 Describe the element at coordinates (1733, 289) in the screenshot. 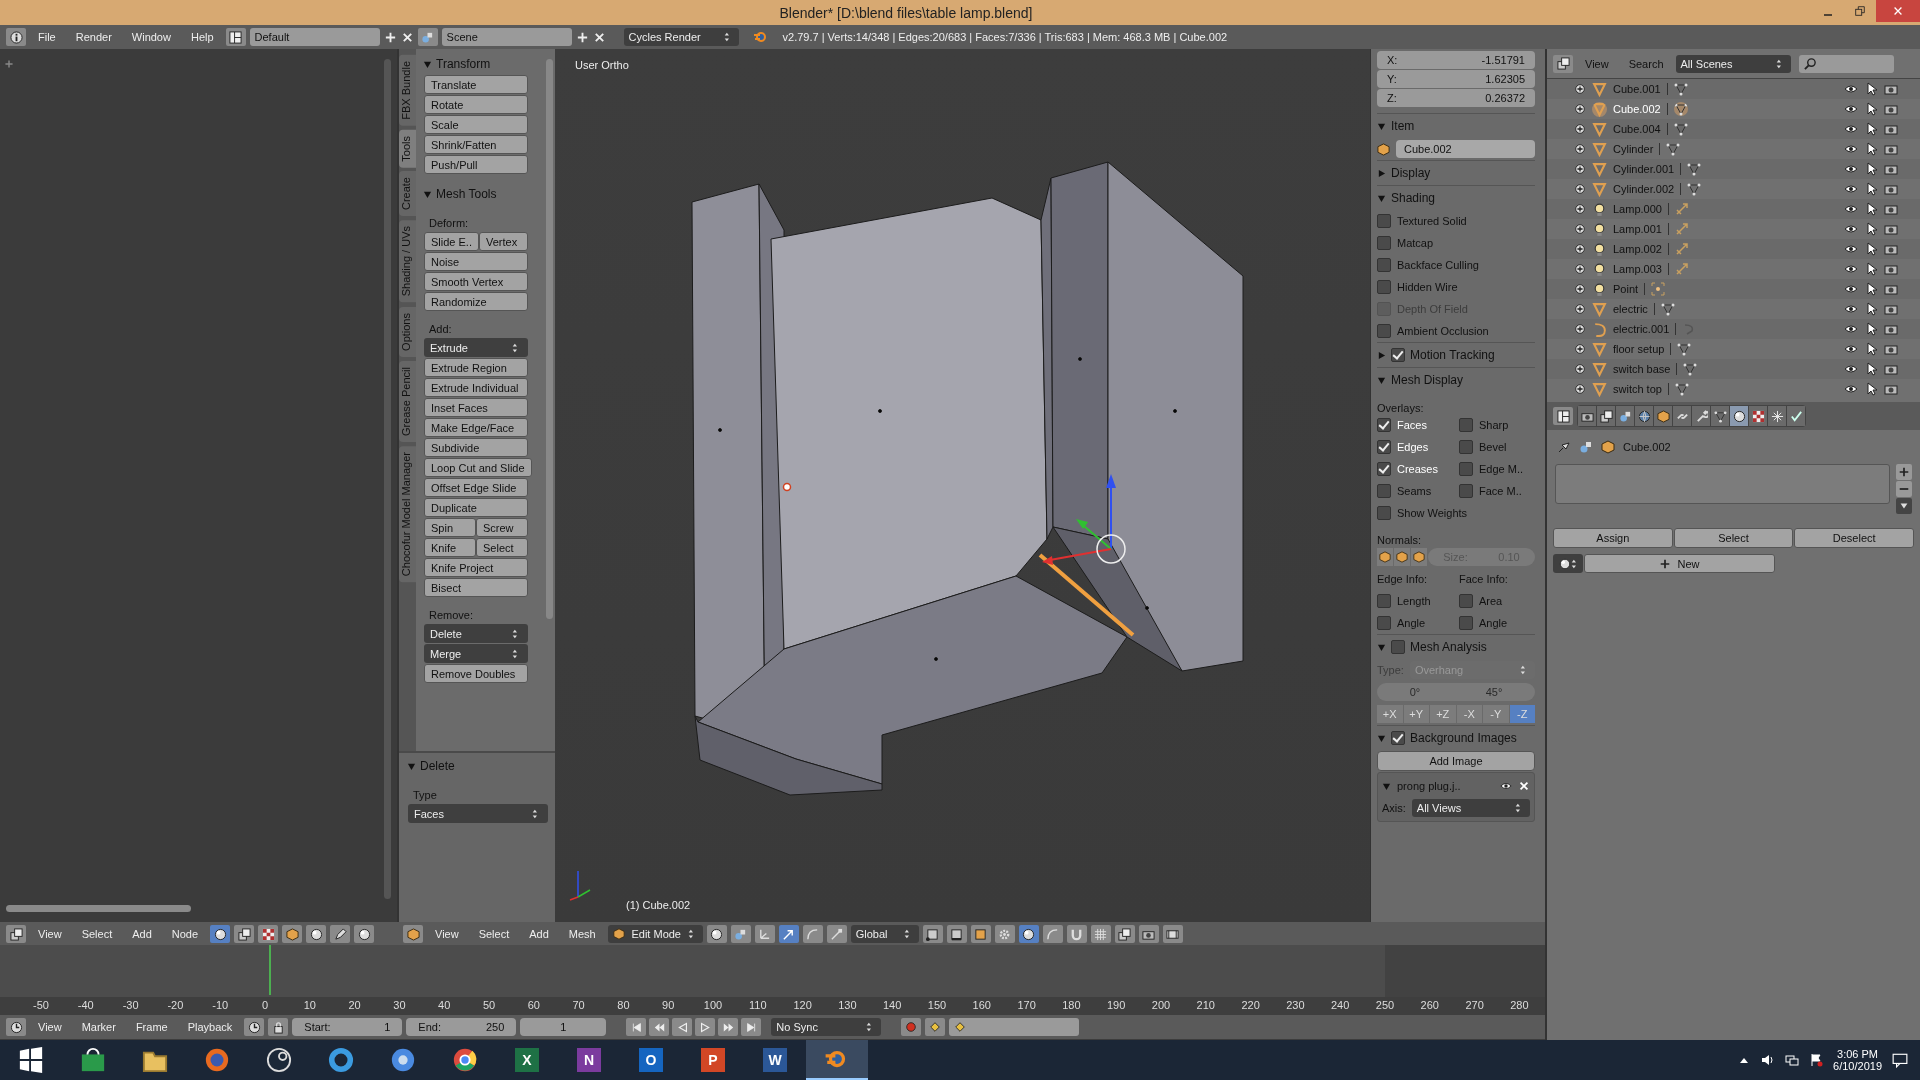

I see `outliner-row: Point` at that location.